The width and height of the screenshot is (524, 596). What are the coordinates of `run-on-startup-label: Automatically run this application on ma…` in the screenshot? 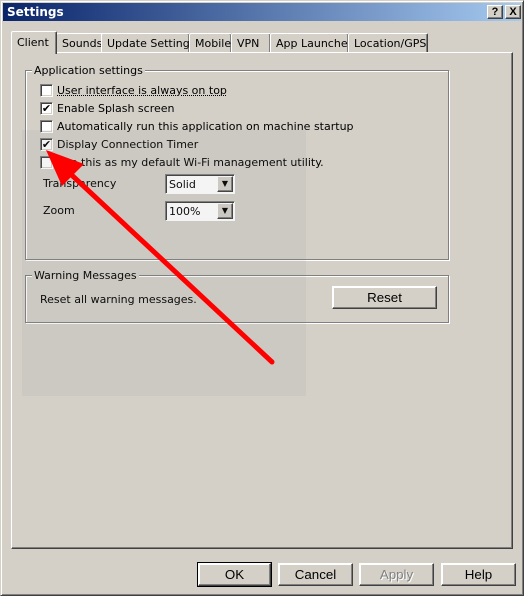 It's located at (205, 126).